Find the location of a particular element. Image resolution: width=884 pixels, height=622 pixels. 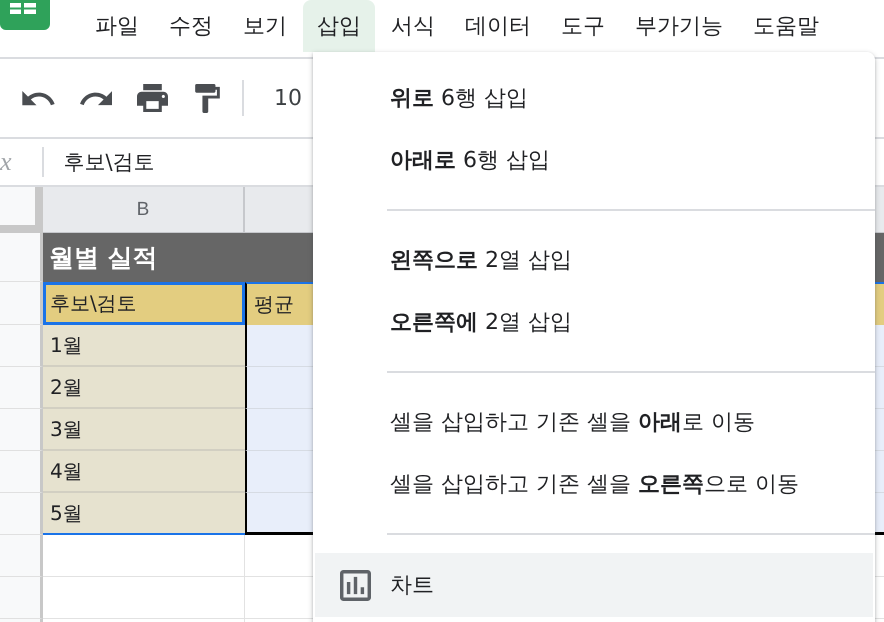

undo-icon is located at coordinates (38, 98).